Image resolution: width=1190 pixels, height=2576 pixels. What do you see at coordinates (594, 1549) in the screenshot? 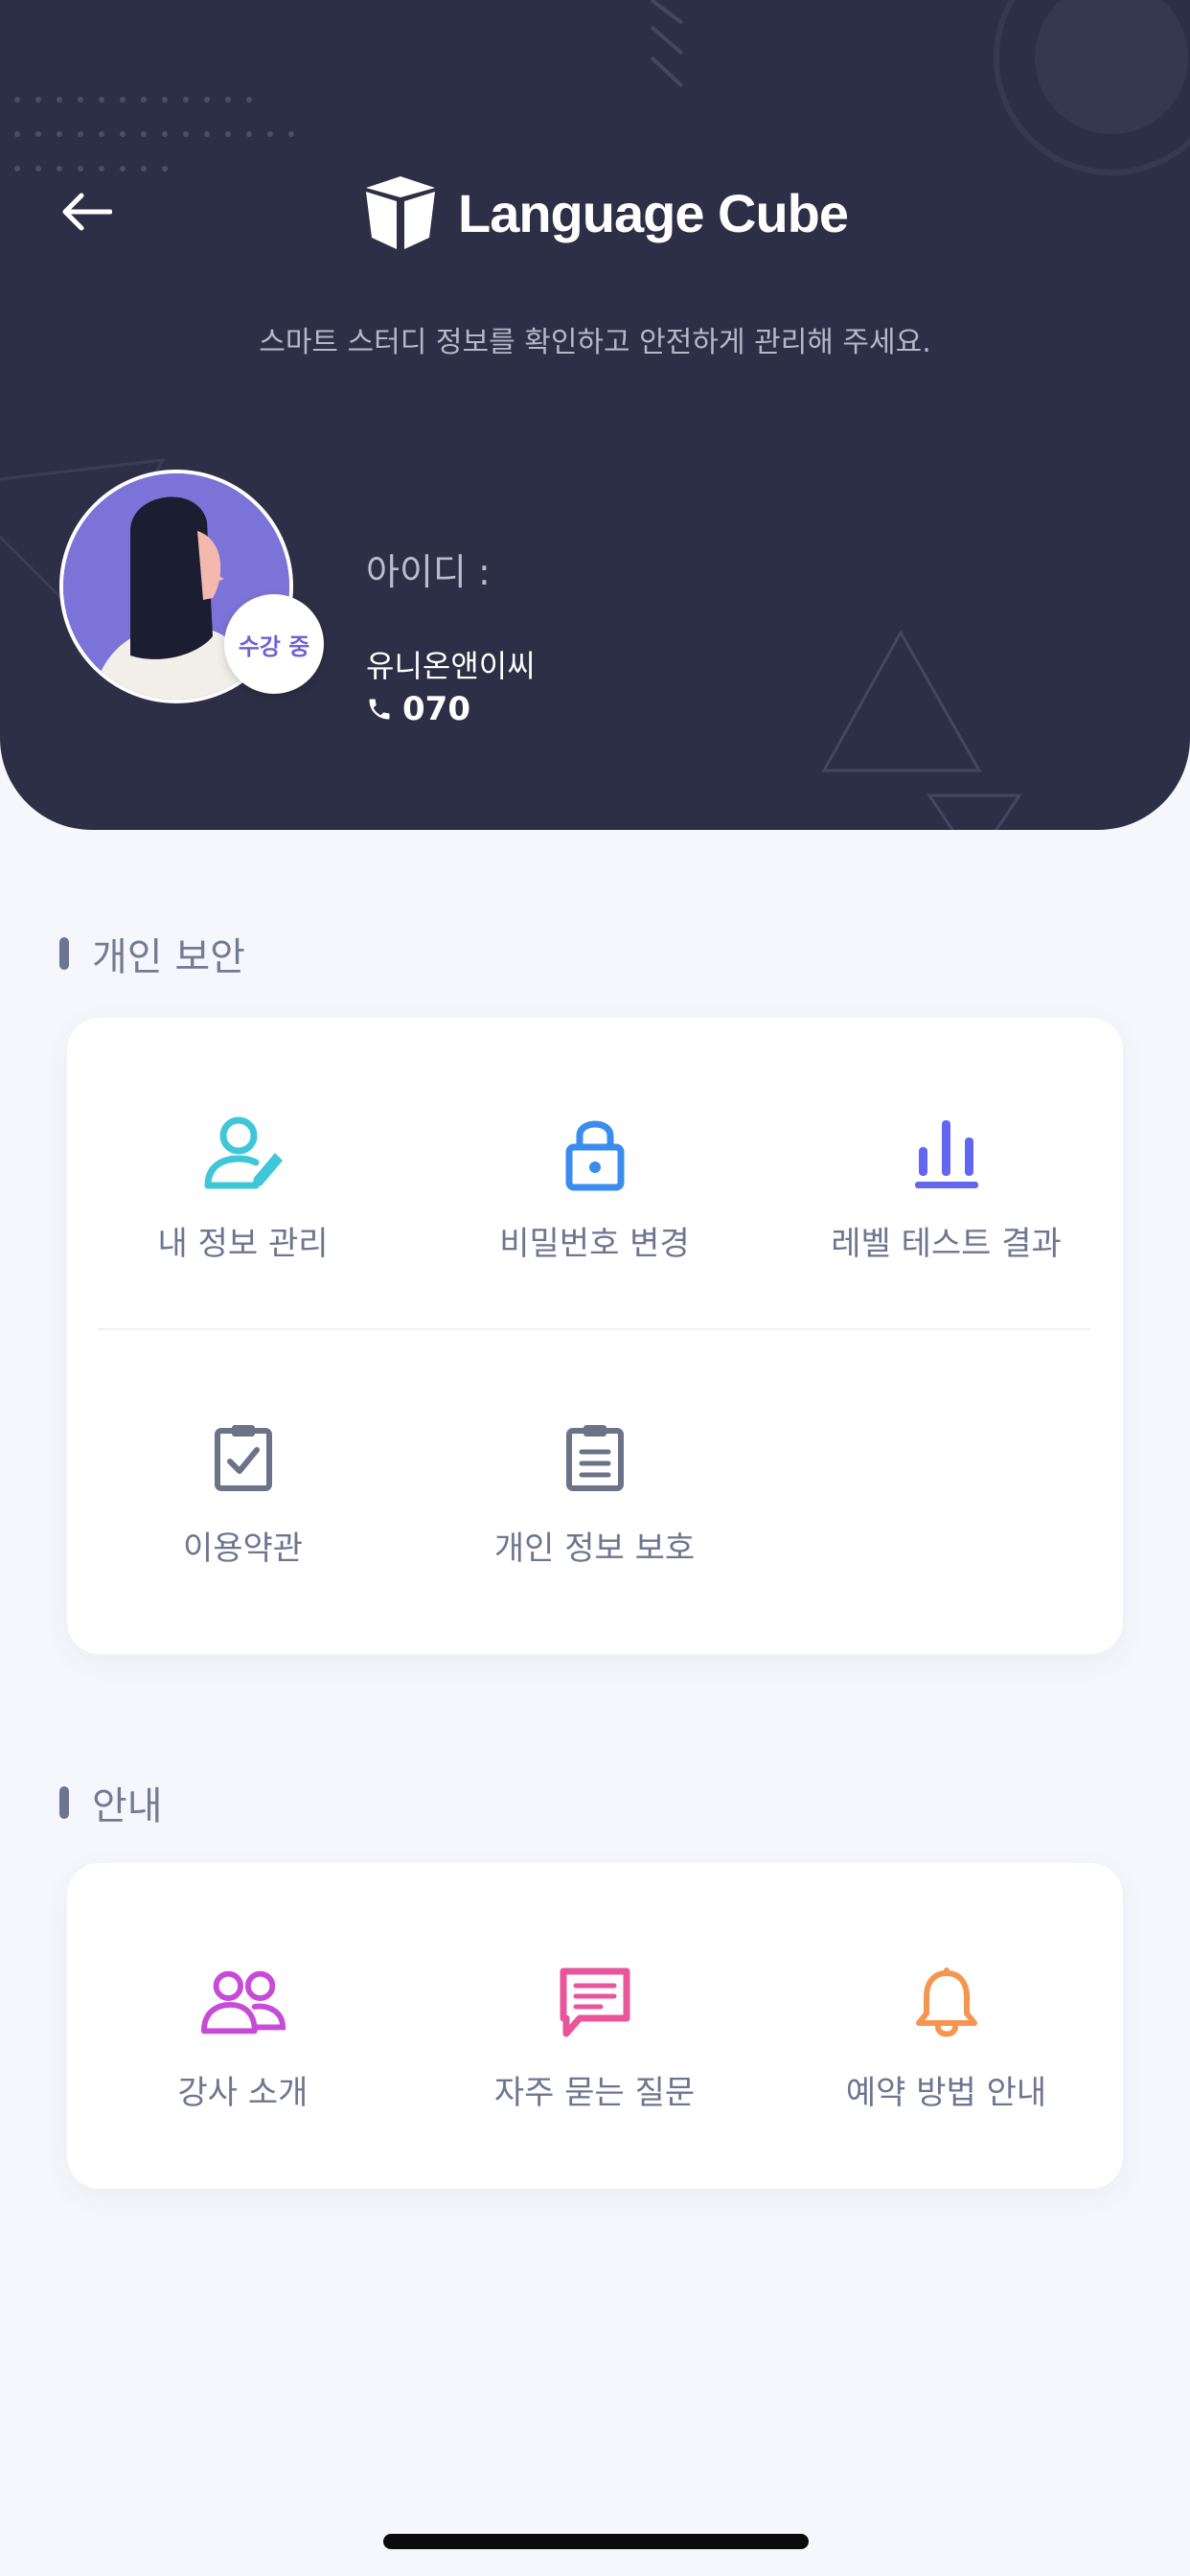
I see `menu-item-label: 개인 정보 보호` at bounding box center [594, 1549].